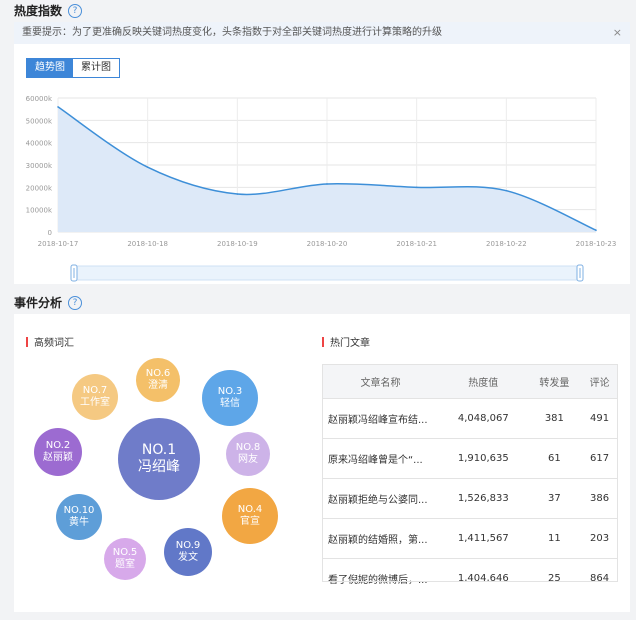  What do you see at coordinates (95, 402) in the screenshot?
I see `bubble-word: 工作室` at bounding box center [95, 402].